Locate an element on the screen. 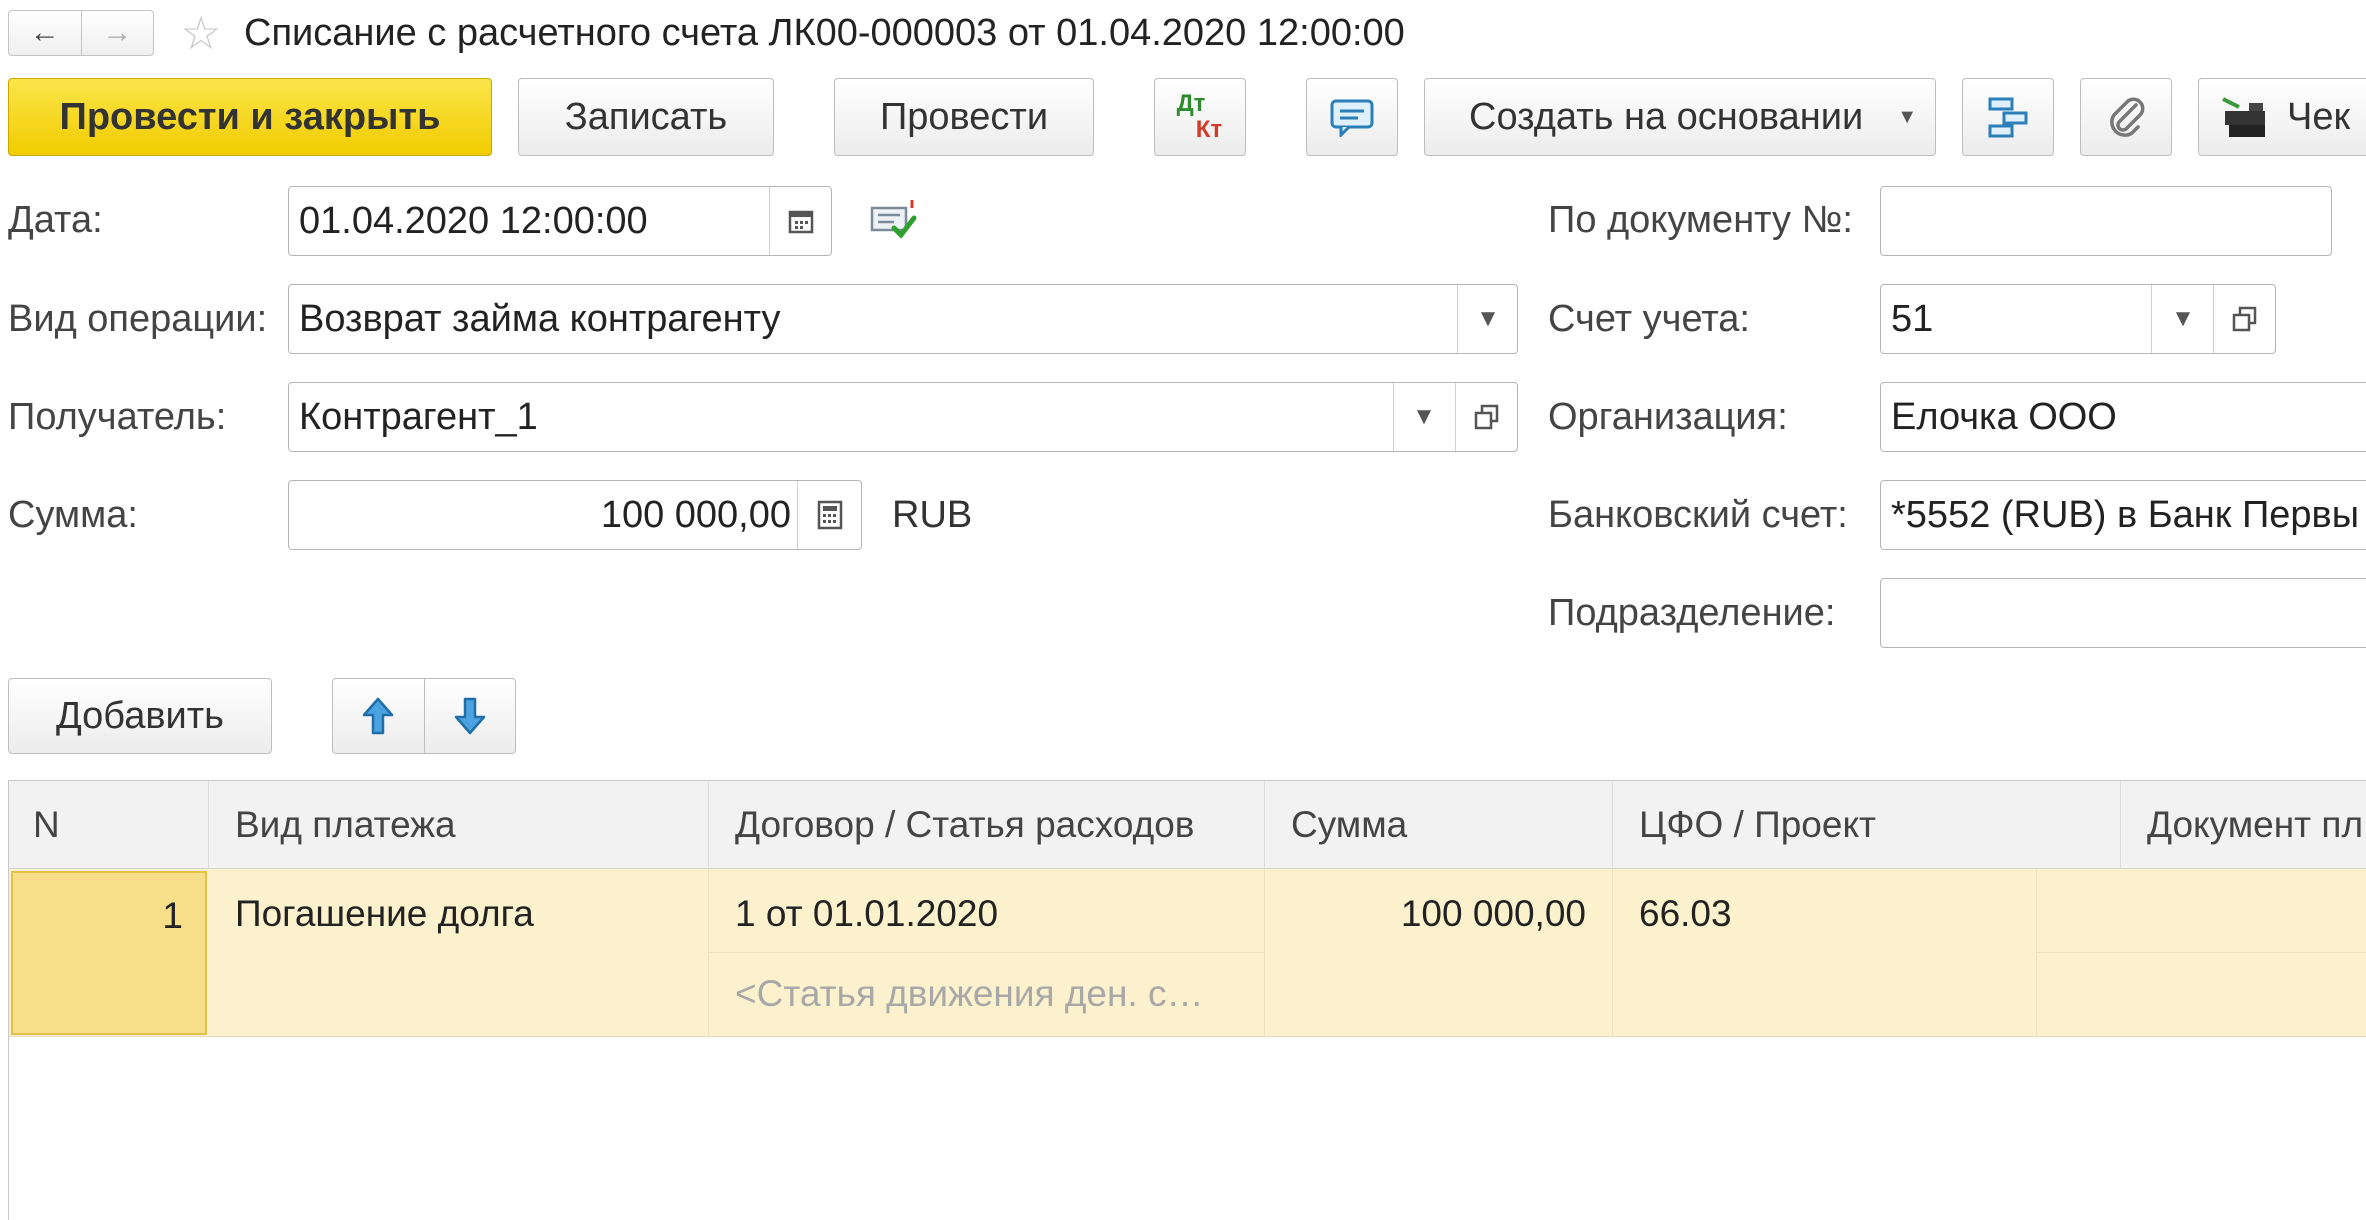 The width and height of the screenshot is (2366, 1220). account-field: 51 ▼ is located at coordinates (2078, 319).